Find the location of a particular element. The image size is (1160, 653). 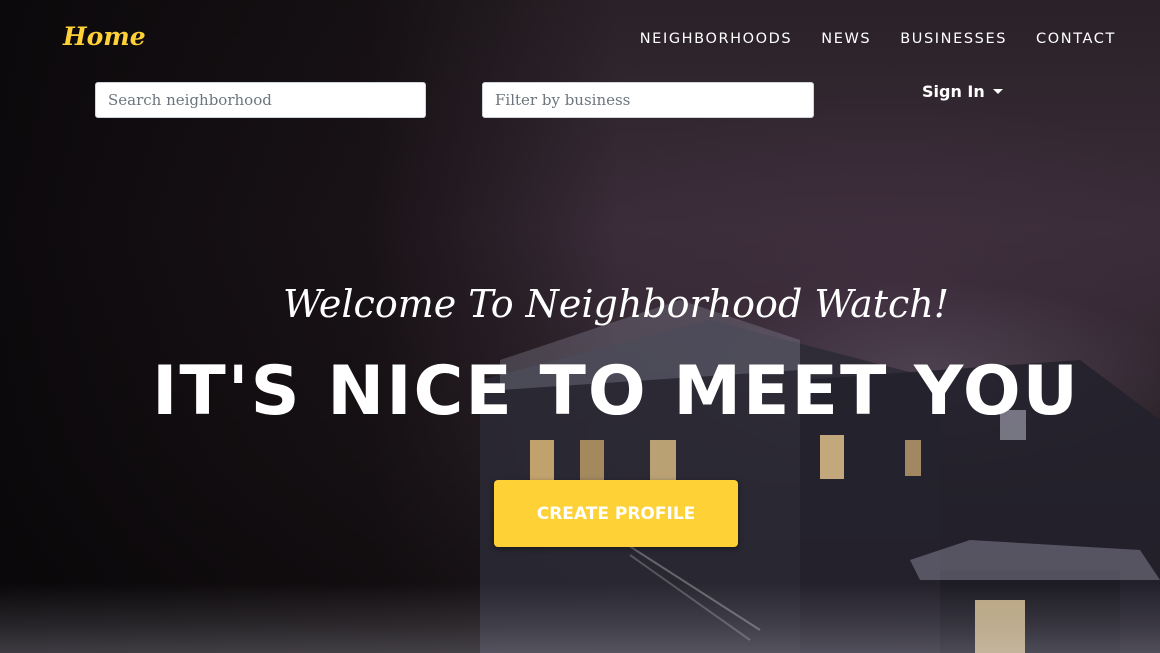

create-profile-button: CREATE PROFILE is located at coordinates (616, 513).